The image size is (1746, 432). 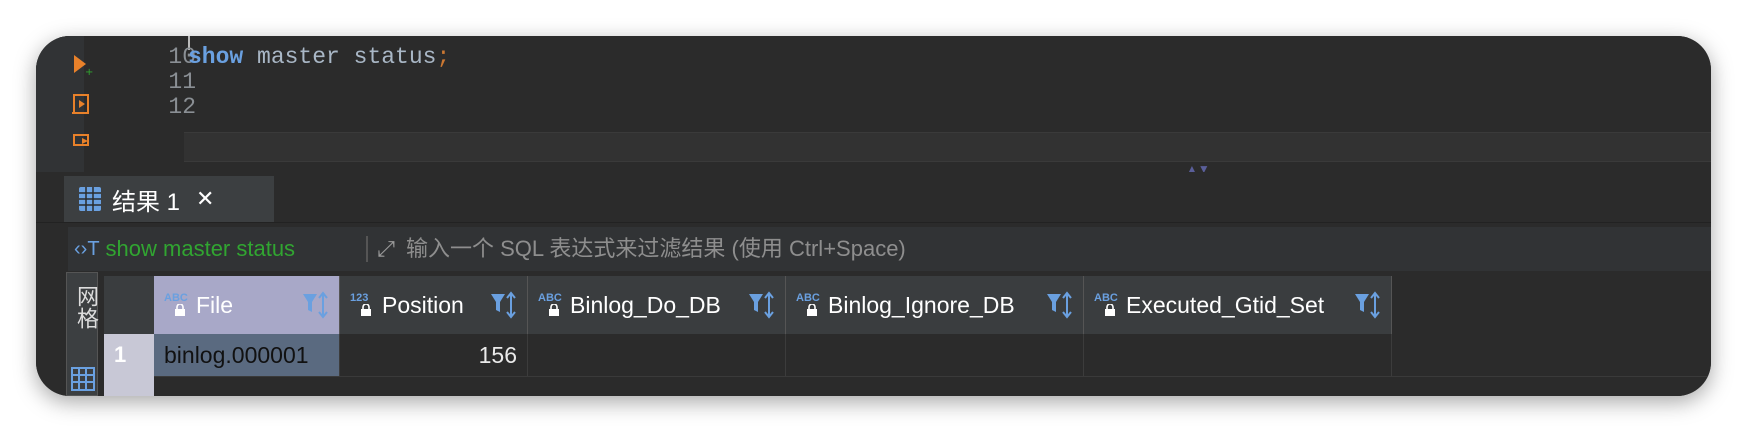 I want to click on column-header-executed-gtid-set: ABC Executed_Gtid_Set, so click(x=1238, y=305).